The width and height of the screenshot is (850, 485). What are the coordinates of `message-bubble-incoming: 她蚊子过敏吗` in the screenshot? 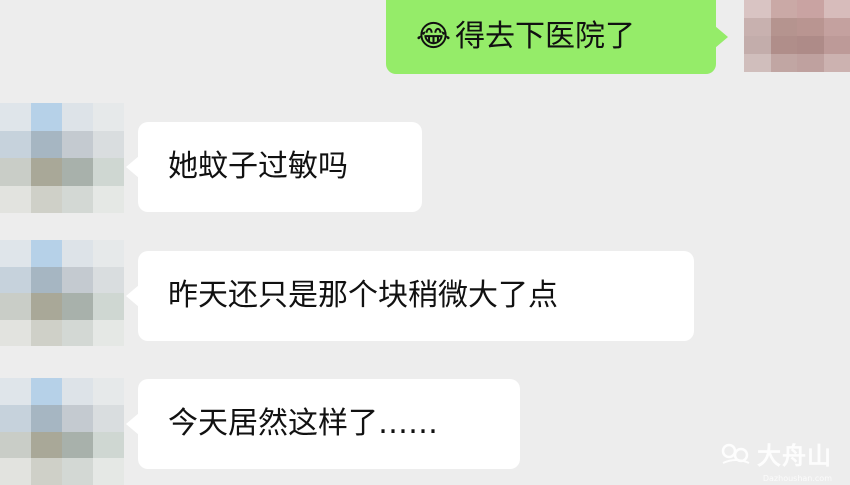 It's located at (274, 167).